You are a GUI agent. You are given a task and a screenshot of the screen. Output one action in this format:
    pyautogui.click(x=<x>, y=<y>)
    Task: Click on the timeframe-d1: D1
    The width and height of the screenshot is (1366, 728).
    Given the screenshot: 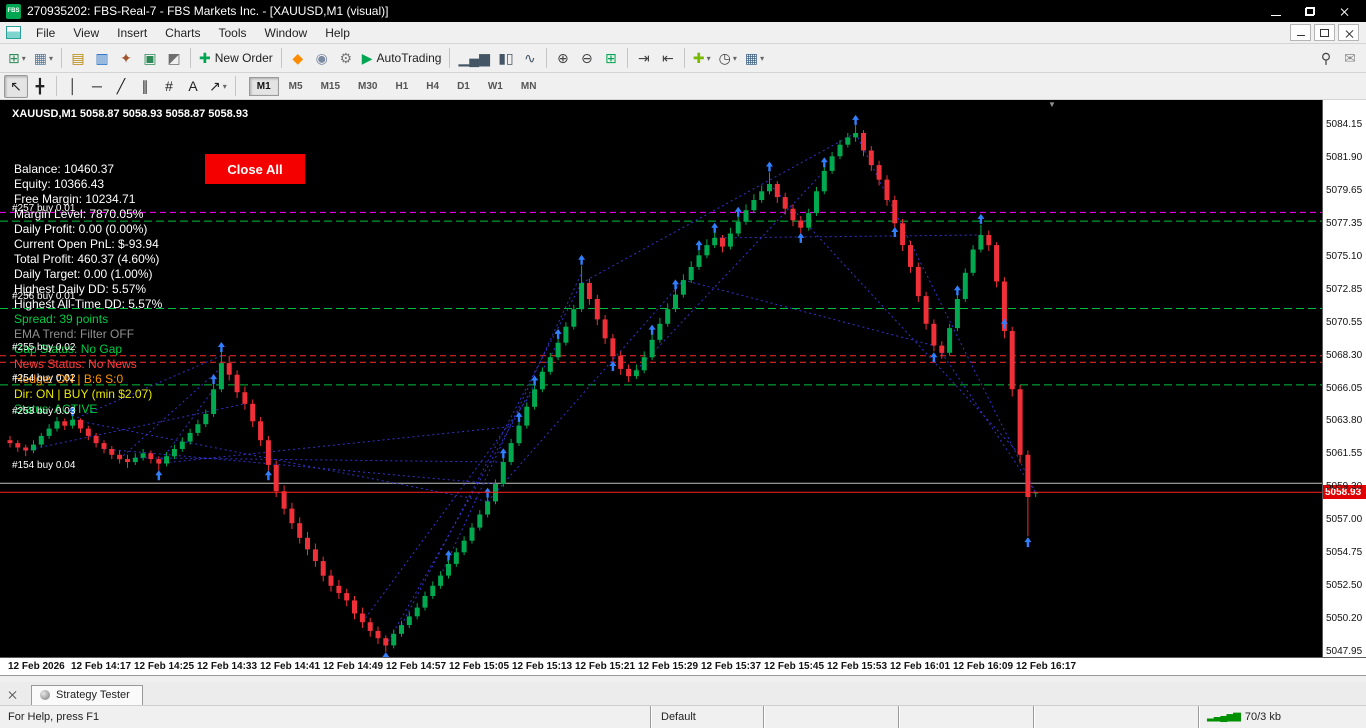 What is the action you would take?
    pyautogui.click(x=463, y=86)
    